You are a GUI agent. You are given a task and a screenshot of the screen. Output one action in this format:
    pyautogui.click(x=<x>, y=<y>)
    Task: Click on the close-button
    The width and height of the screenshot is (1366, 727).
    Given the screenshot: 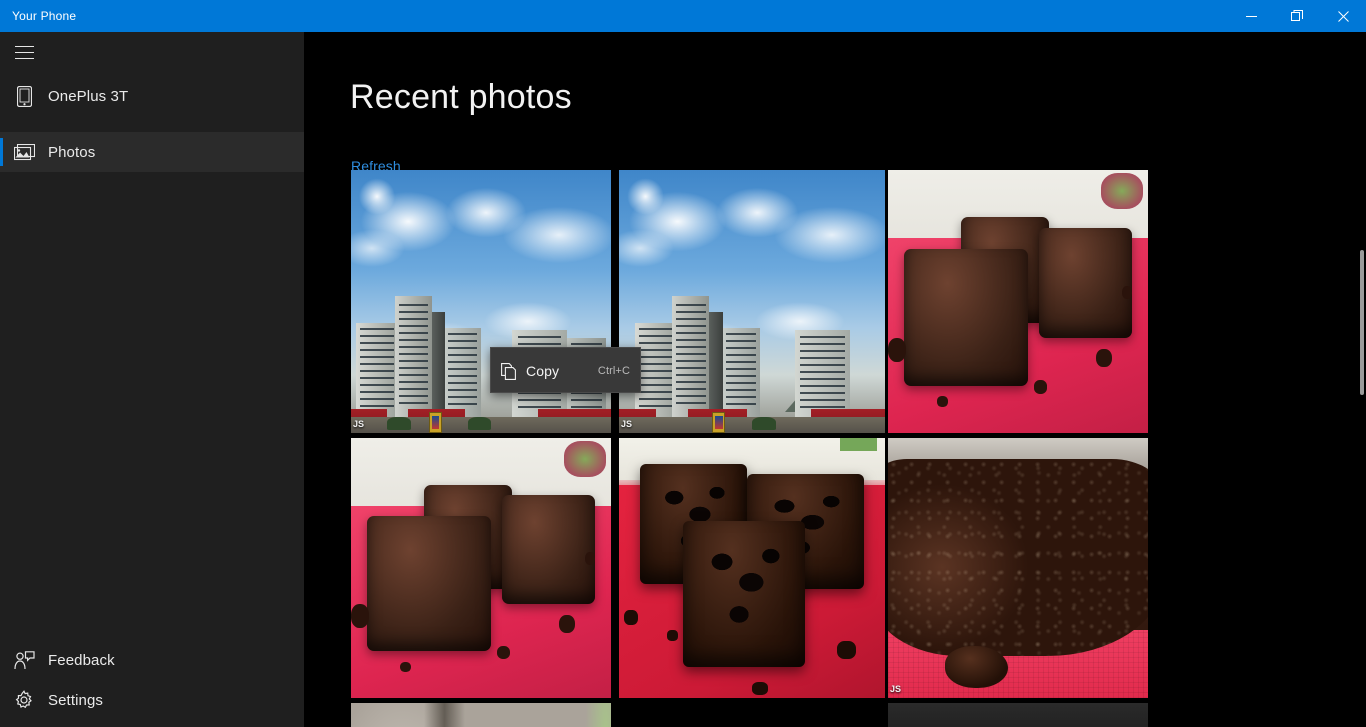 What is the action you would take?
    pyautogui.click(x=1343, y=16)
    